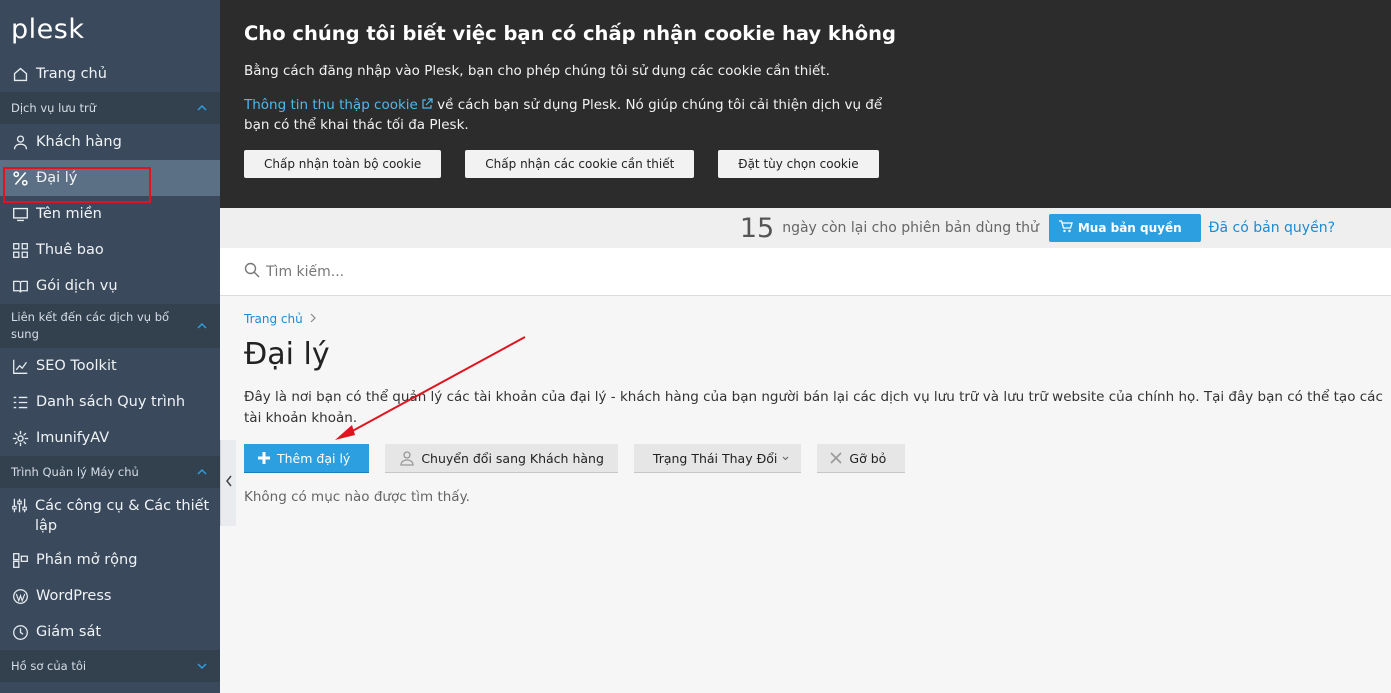 This screenshot has height=693, width=1391. Describe the element at coordinates (307, 458) in the screenshot. I see `add-reseller-button: Thêm đại lý` at that location.